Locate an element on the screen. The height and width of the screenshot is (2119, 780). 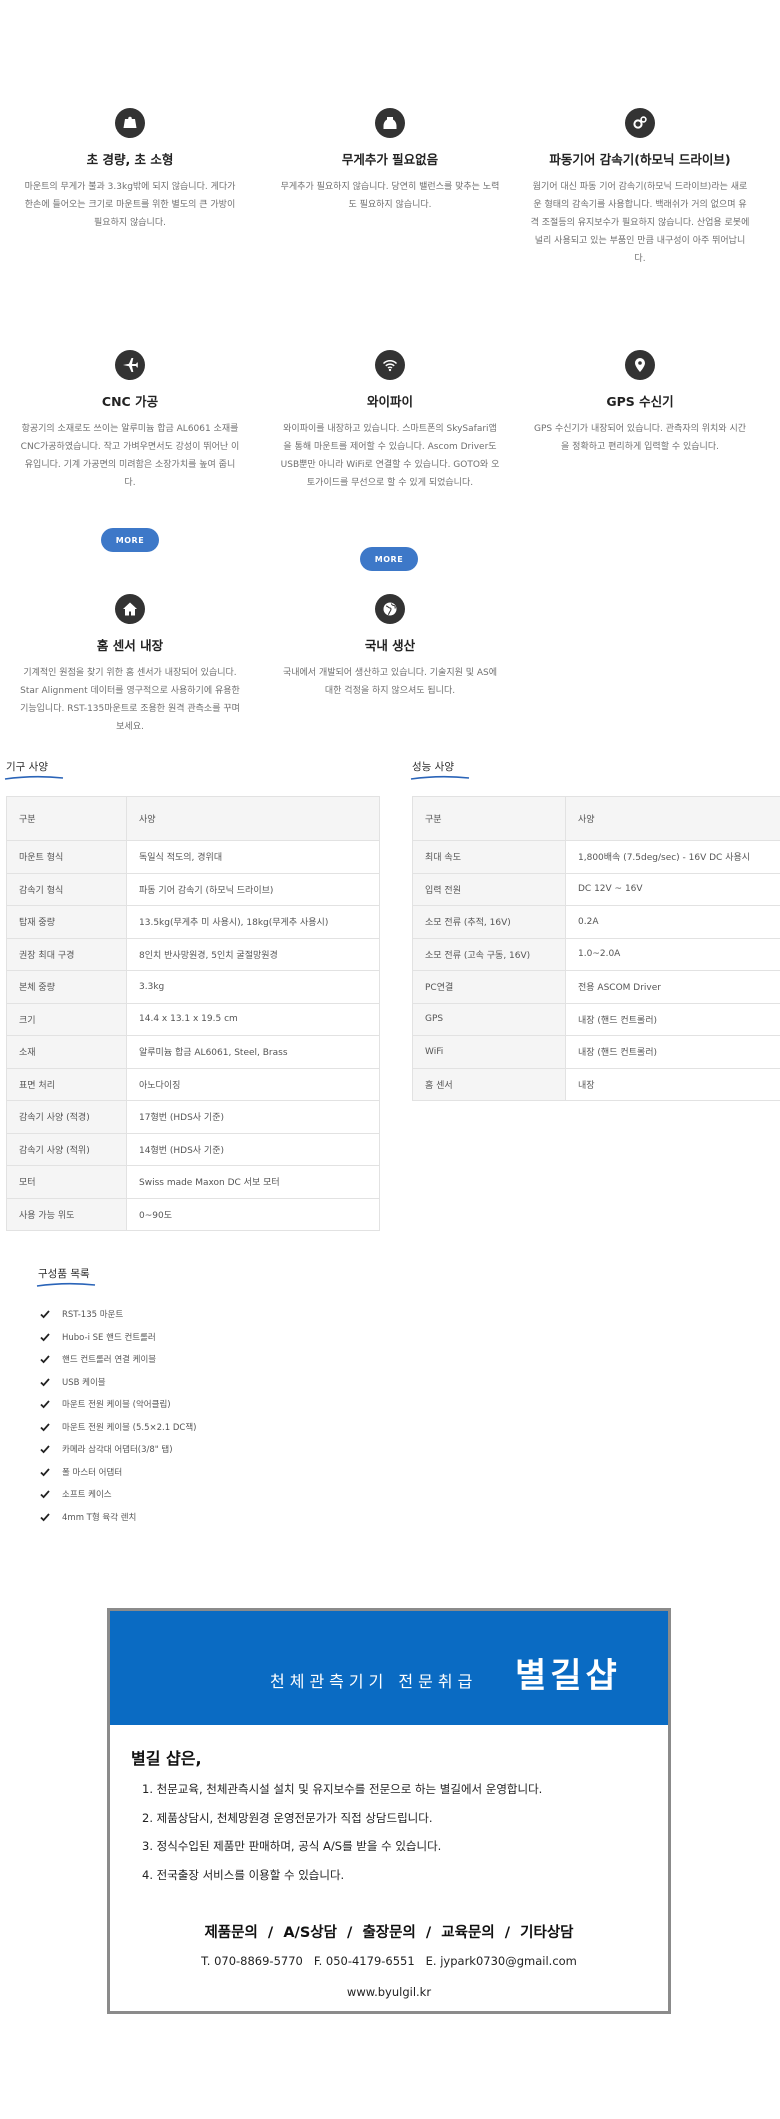
table-row: 탑재 중량 13.5kg(무게추 미 사용시), 18kg(무게추 사용시) is located at coordinates (193, 922).